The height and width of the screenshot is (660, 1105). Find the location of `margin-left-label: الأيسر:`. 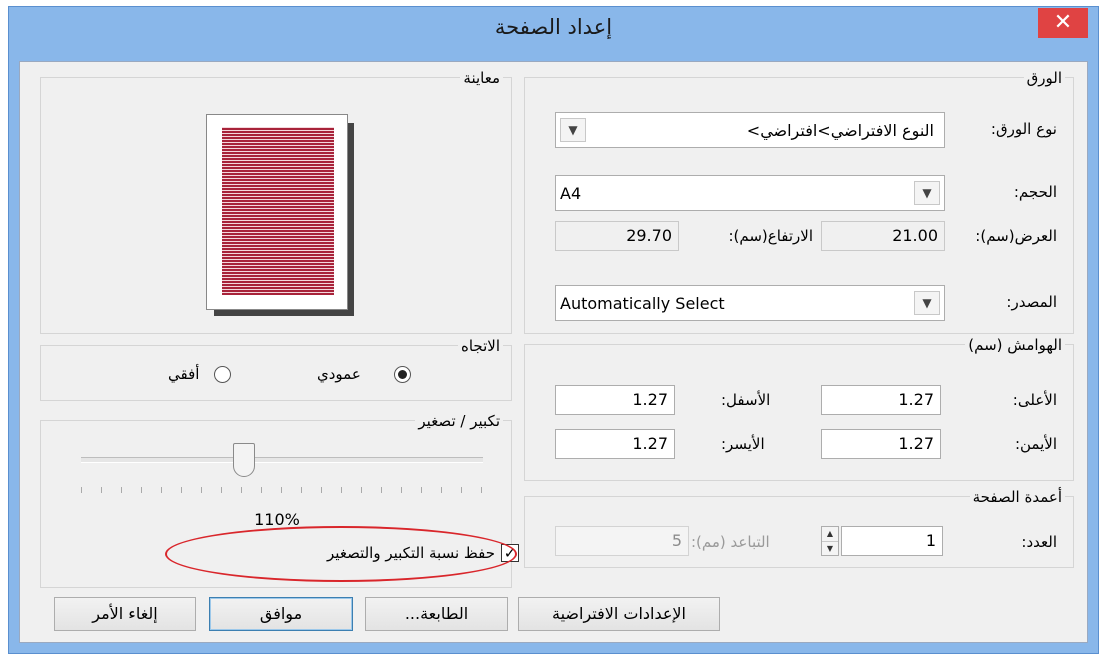

margin-left-label: الأيسر: is located at coordinates (743, 444).